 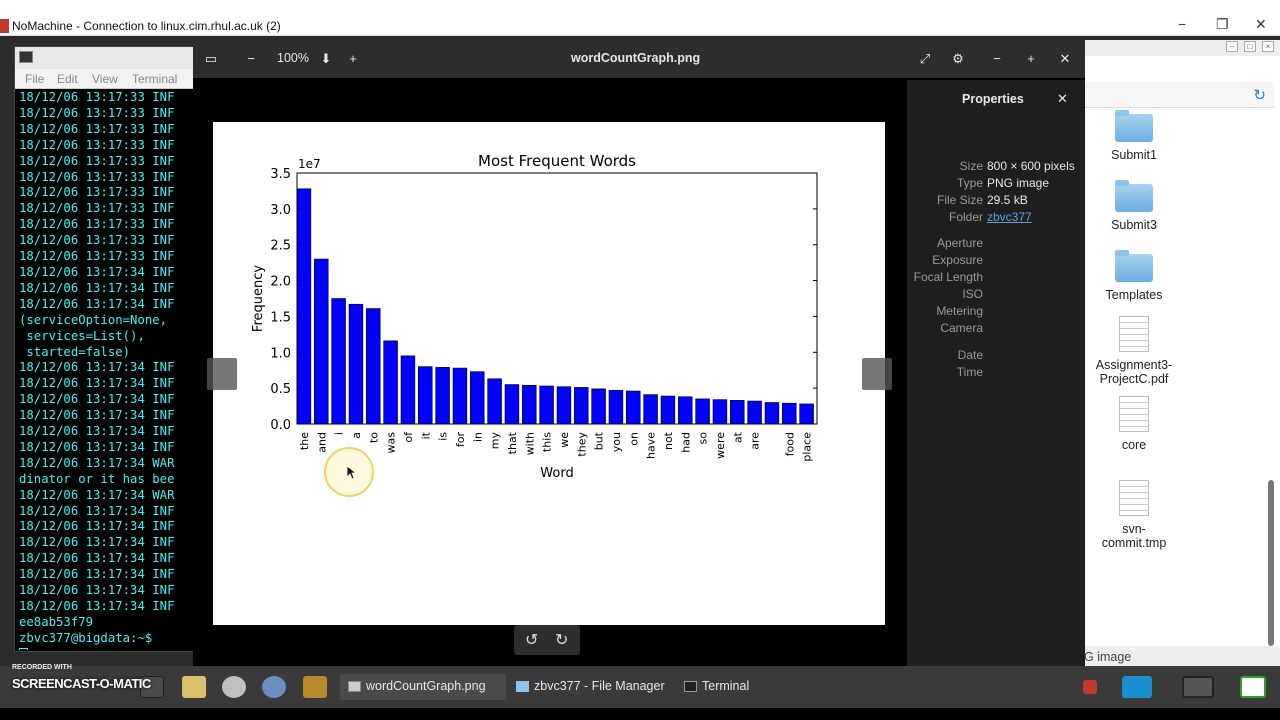 What do you see at coordinates (315, 687) in the screenshot?
I see `files-launcher-icon` at bounding box center [315, 687].